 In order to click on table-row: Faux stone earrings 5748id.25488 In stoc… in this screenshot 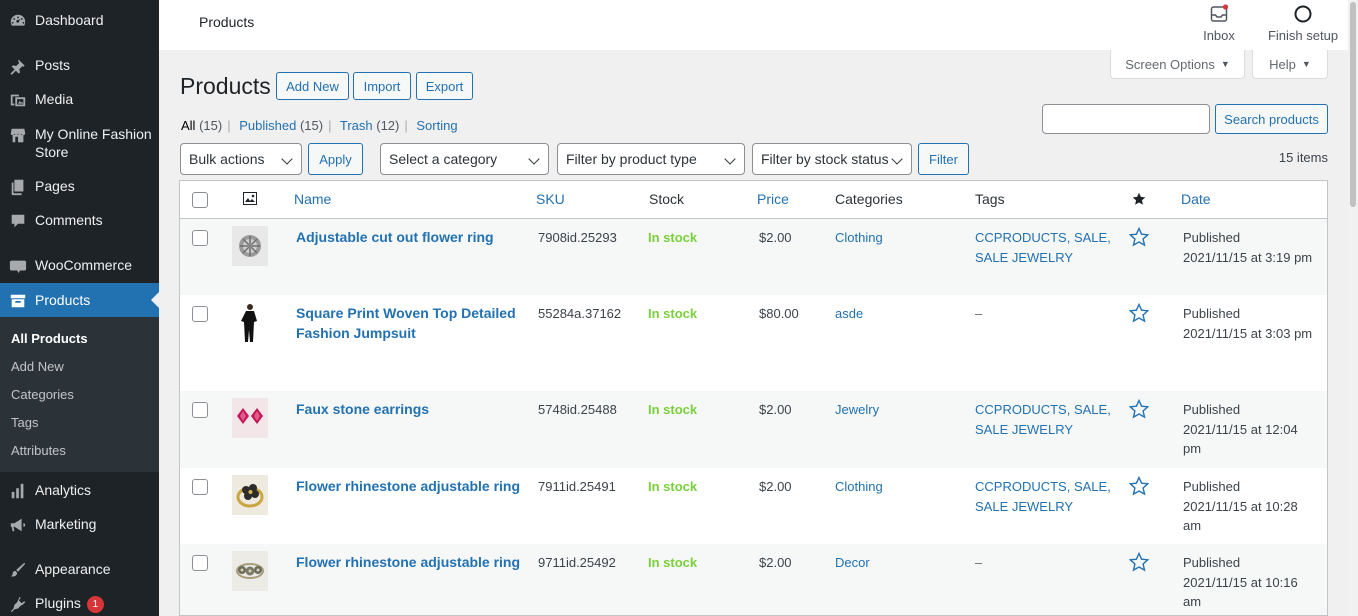, I will do `click(753, 429)`.